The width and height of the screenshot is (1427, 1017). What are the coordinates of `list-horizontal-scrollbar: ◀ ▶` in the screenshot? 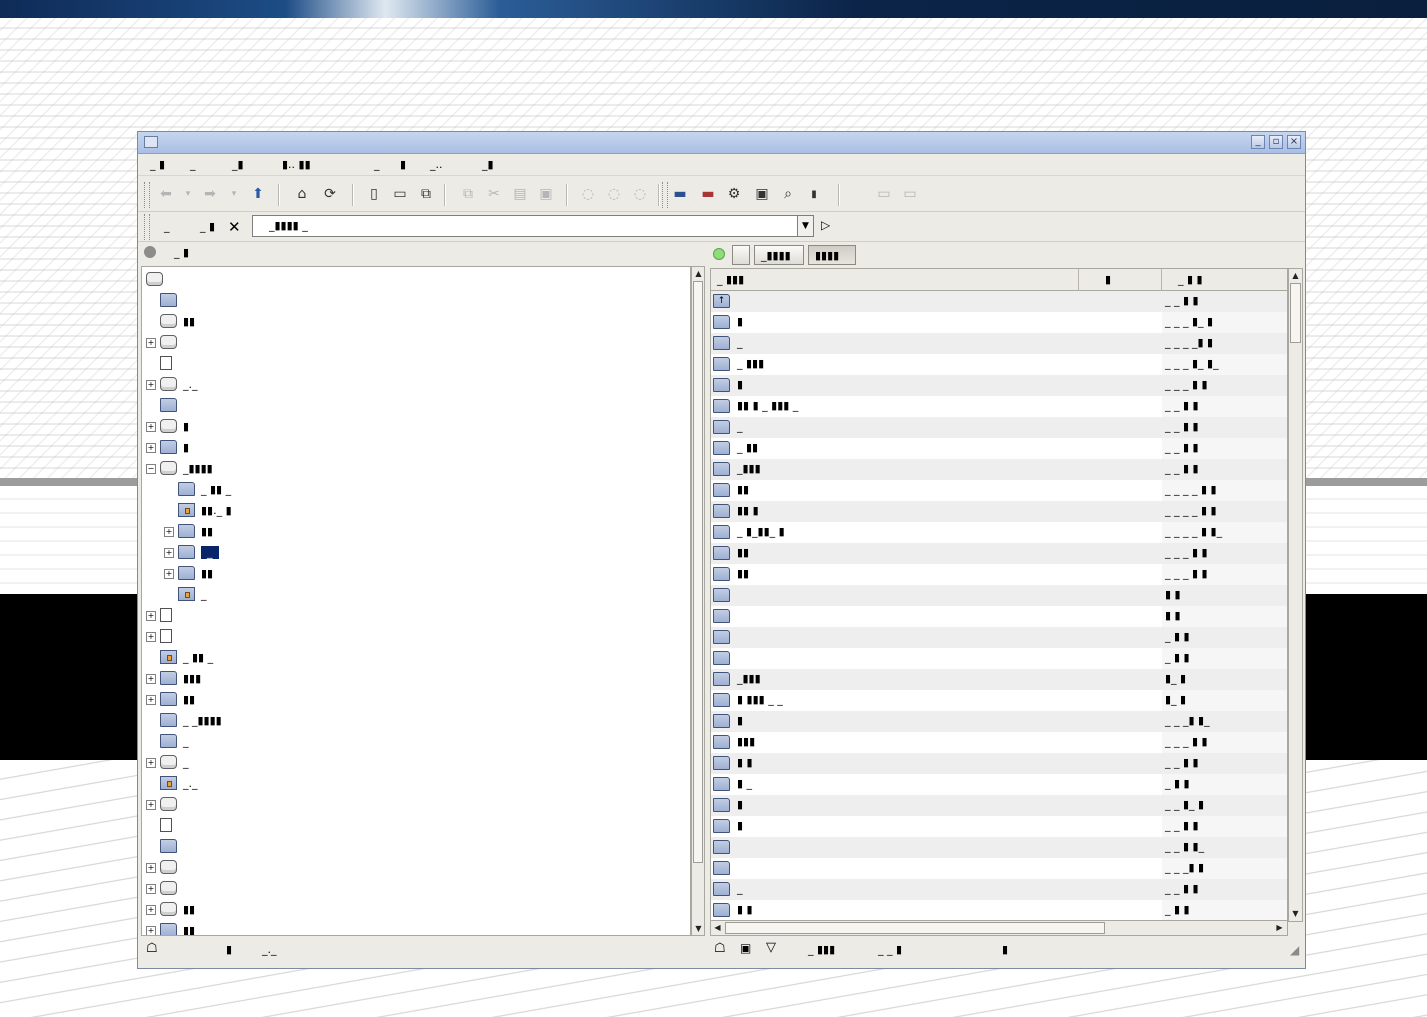 It's located at (999, 928).